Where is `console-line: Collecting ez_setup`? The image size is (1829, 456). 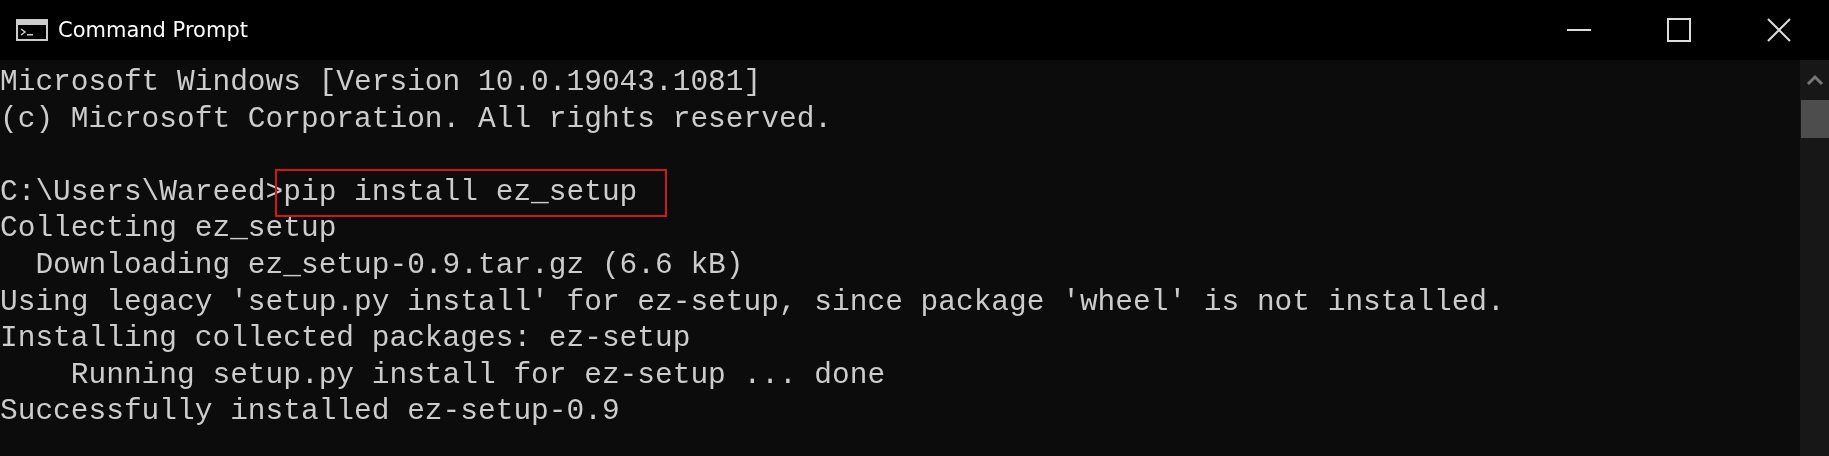 console-line: Collecting ez_setup is located at coordinates (168, 228).